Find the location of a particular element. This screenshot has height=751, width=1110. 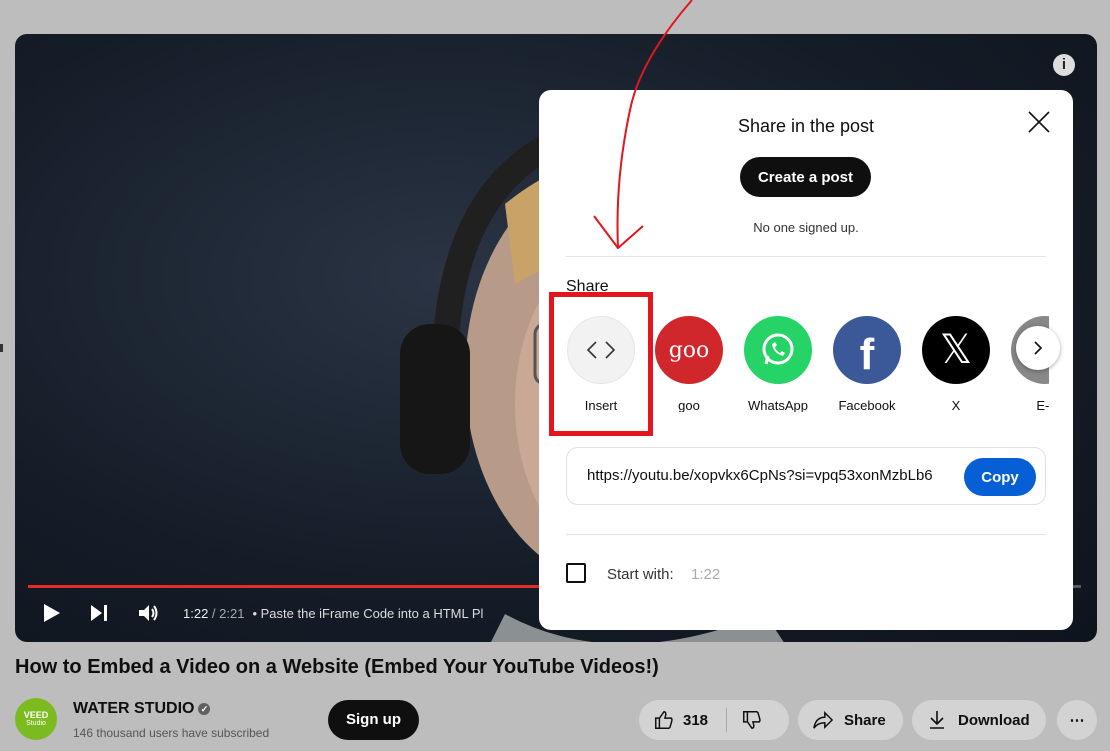

goo-logo-text: goo is located at coordinates (689, 350).